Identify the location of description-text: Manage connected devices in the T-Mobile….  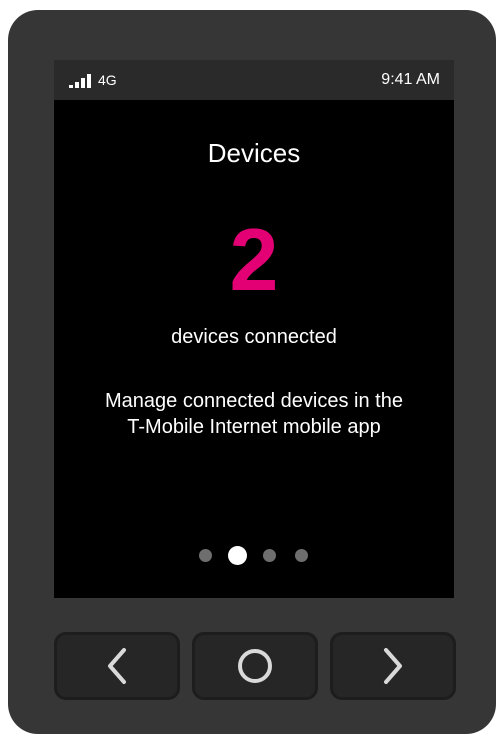
(254, 414).